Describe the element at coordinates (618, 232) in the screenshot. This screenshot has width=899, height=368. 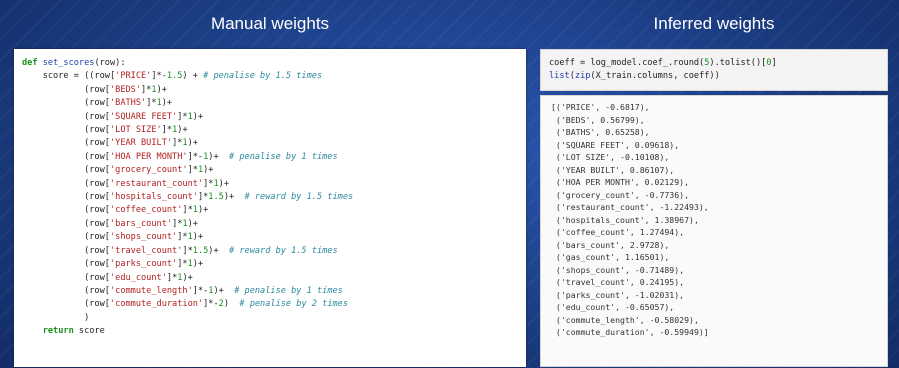
I see `output-line: ('coffee_count', 1.27494),` at that location.